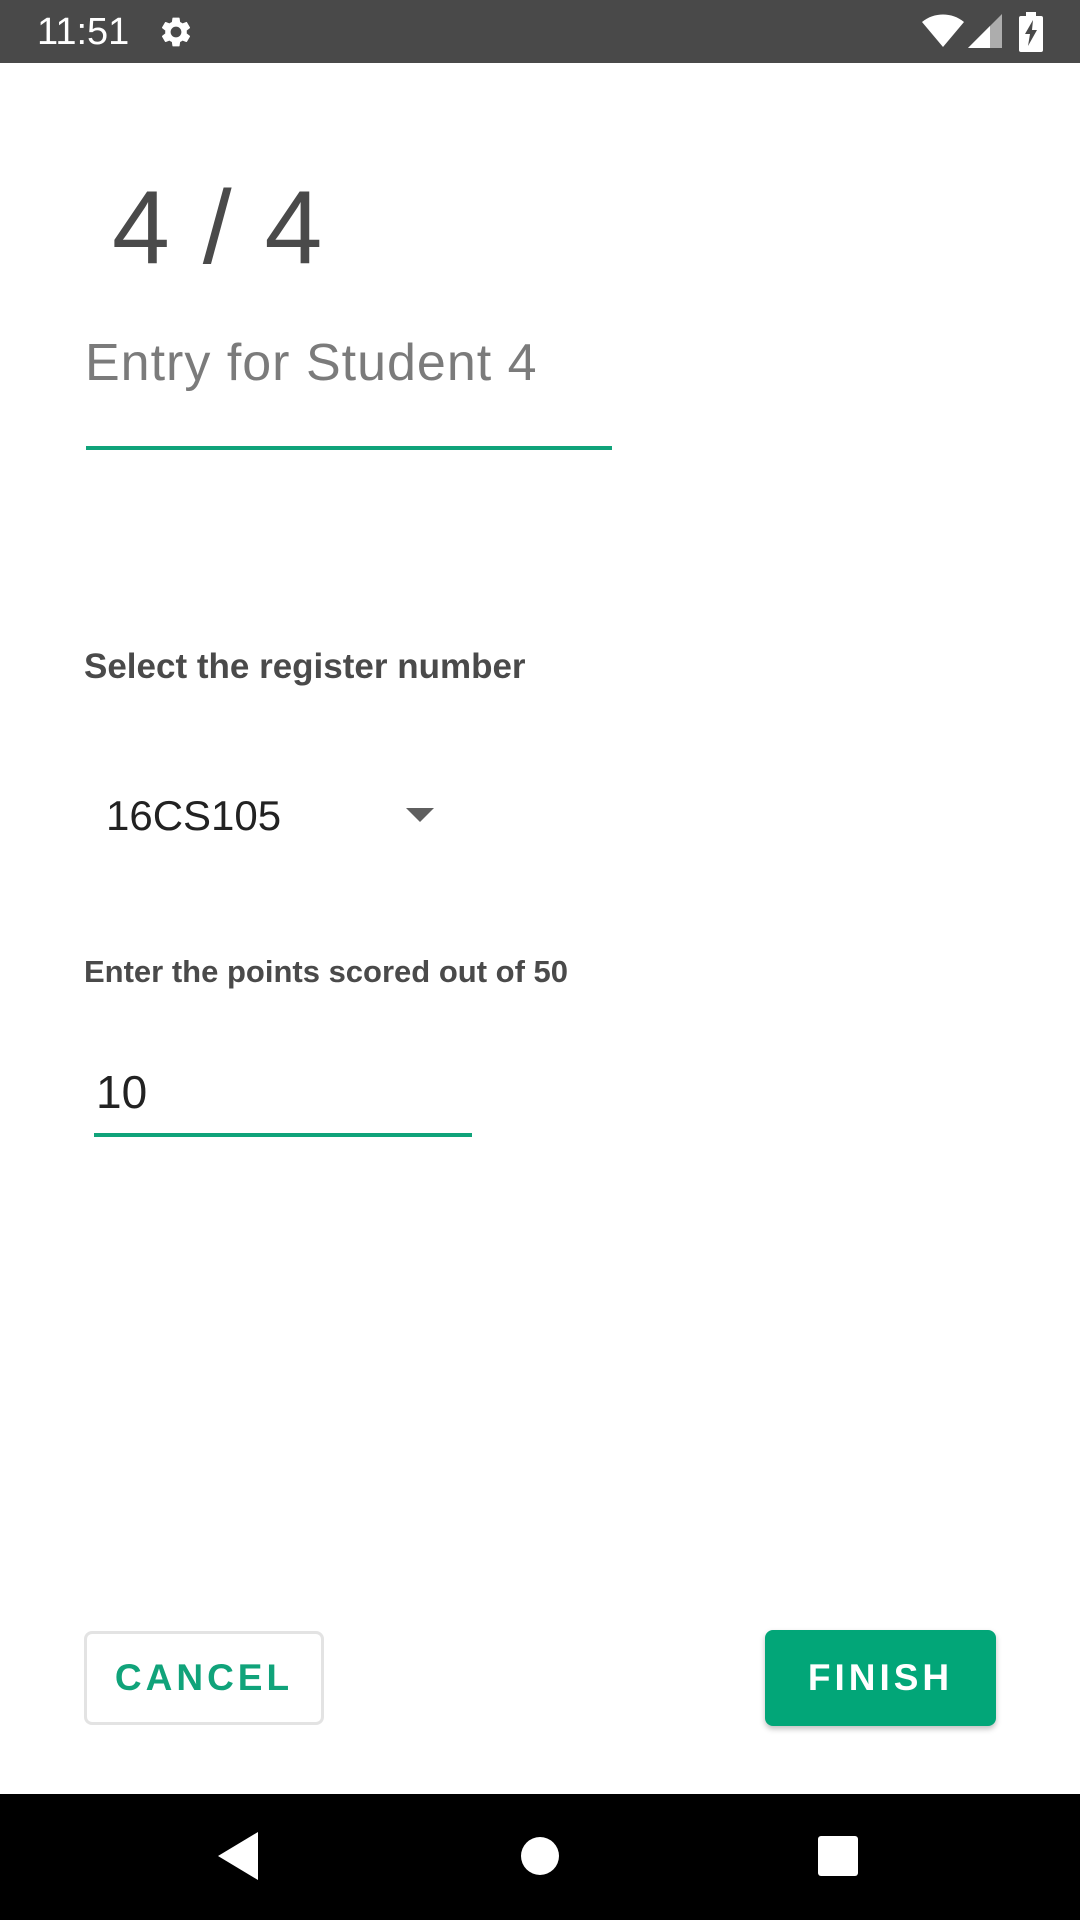 This screenshot has width=1080, height=1920. Describe the element at coordinates (311, 363) in the screenshot. I see `entry-title: Entry for Student 4` at that location.